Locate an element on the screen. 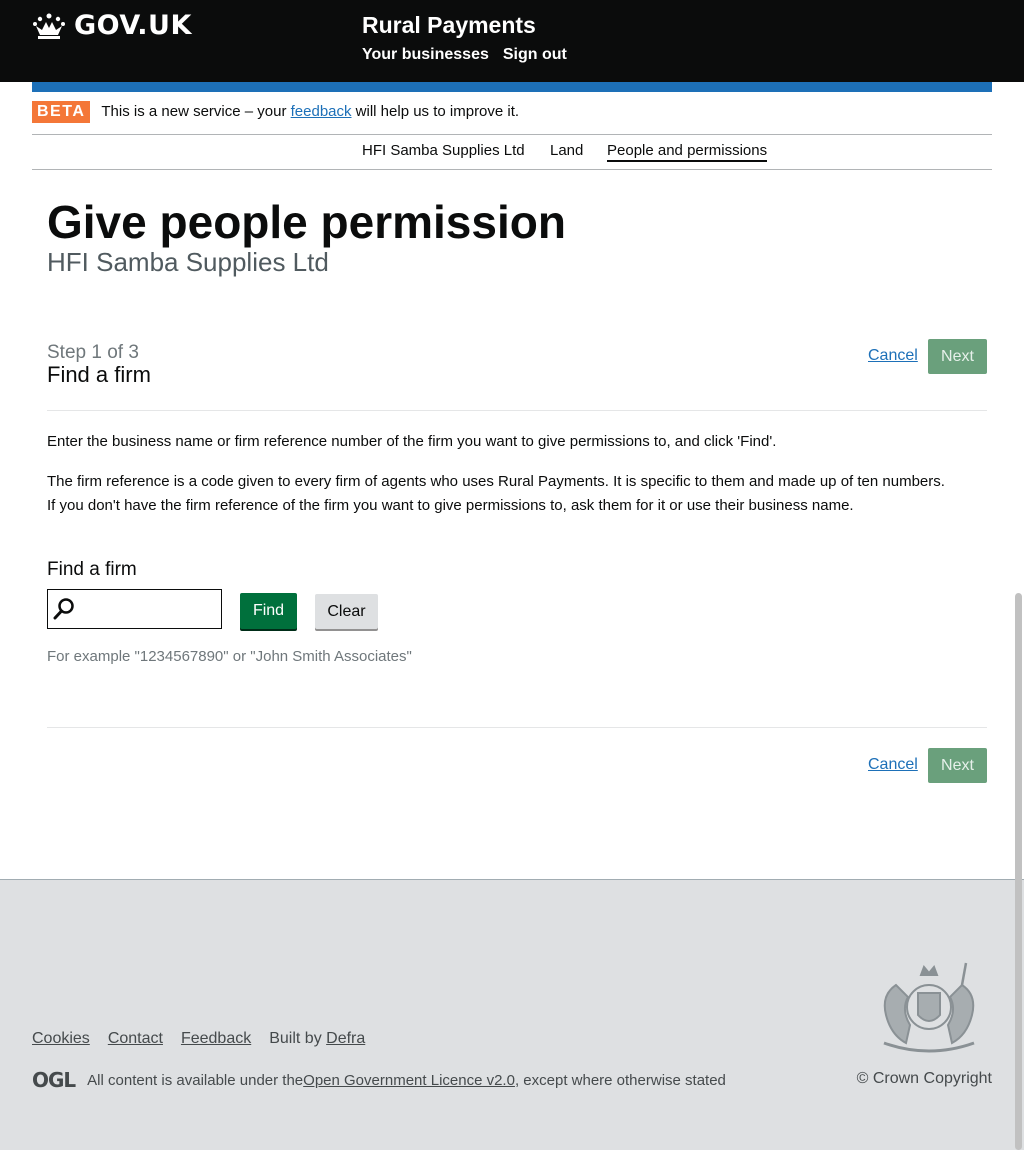 This screenshot has height=1150, width=1024. logo-text: GOV.UK is located at coordinates (133, 25).